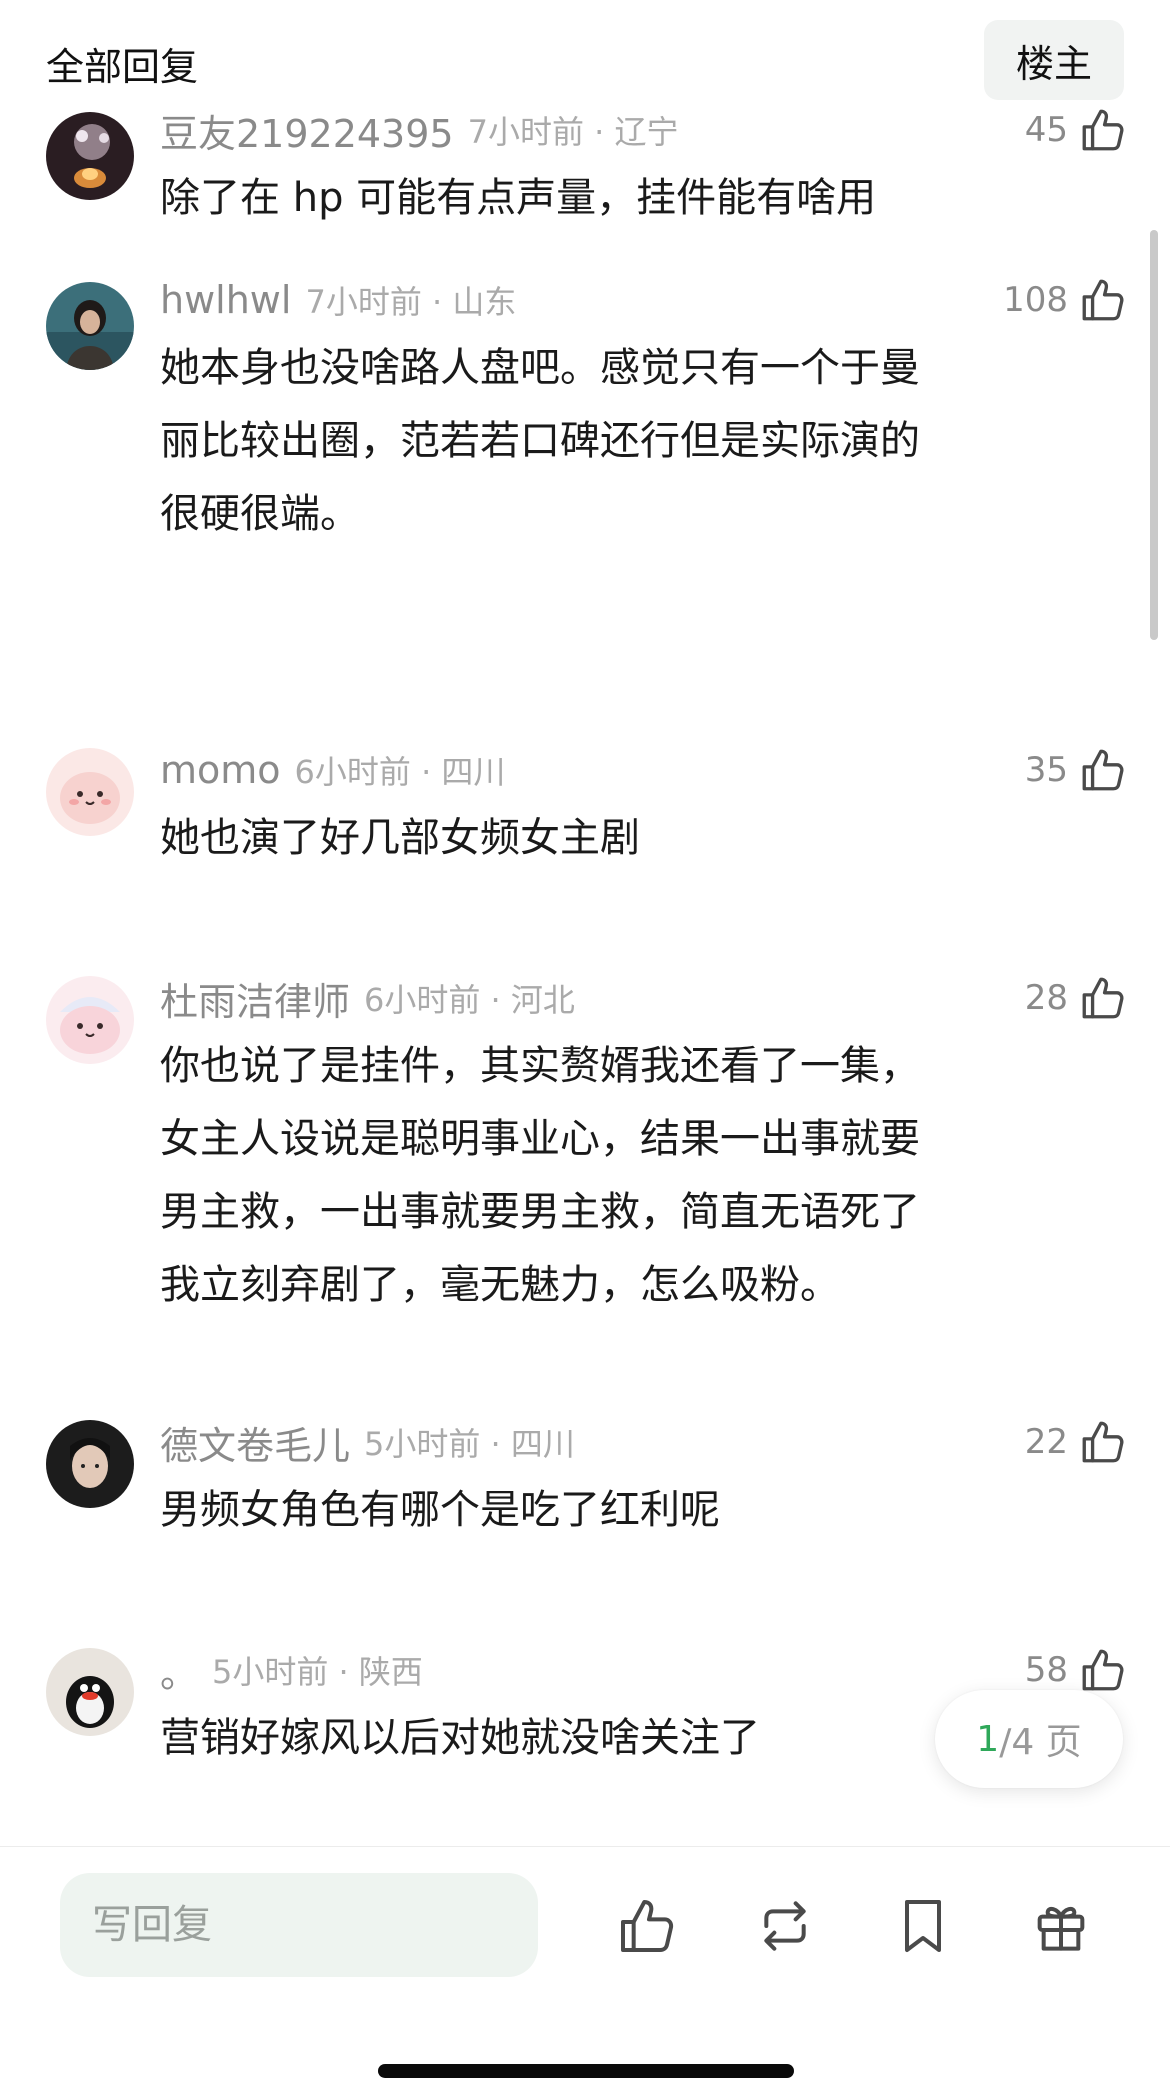 This screenshot has height=2098, width=1170. I want to click on person-sea-avatar, so click(90, 326).